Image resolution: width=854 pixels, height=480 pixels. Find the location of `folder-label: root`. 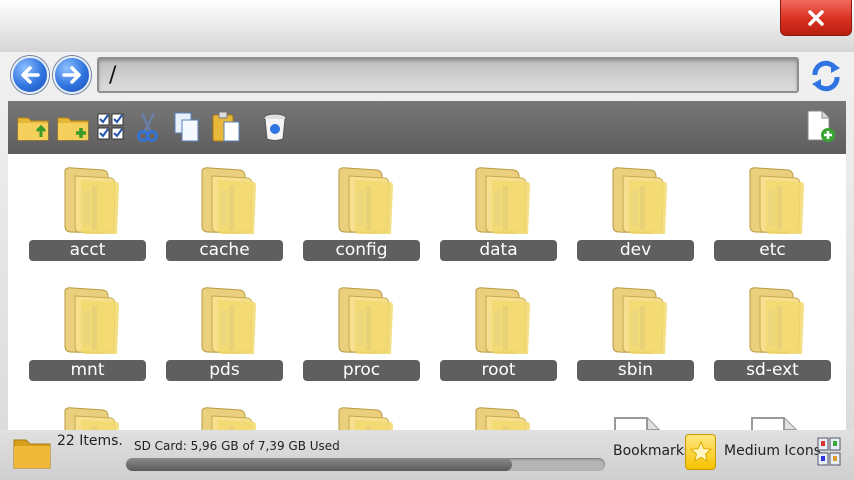

folder-label: root is located at coordinates (498, 370).